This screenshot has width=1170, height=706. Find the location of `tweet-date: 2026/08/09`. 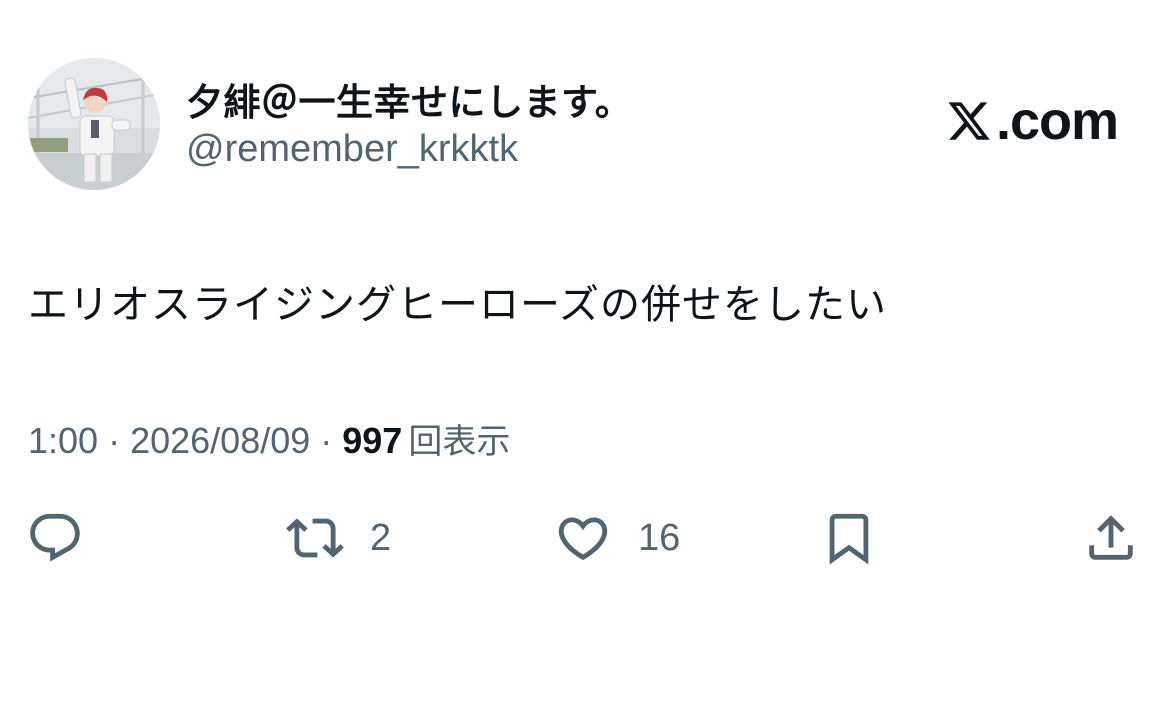

tweet-date: 2026/08/09 is located at coordinates (220, 441).